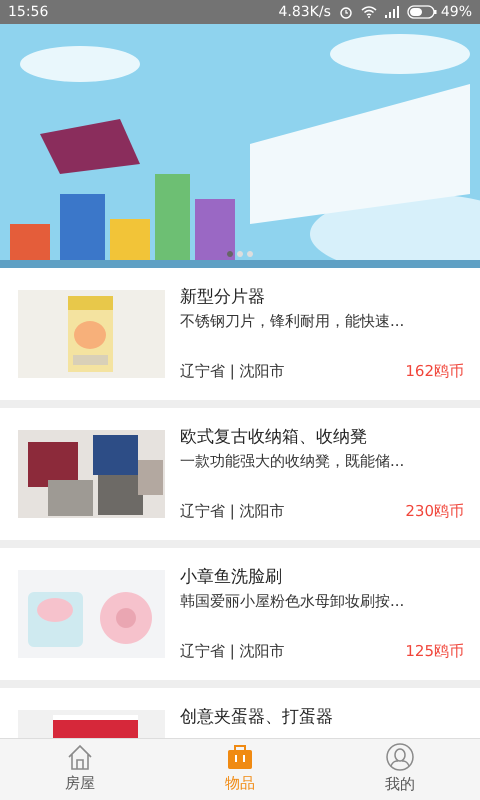 This screenshot has height=800, width=480. What do you see at coordinates (257, 717) in the screenshot?
I see `product-title: 创意夹蛋器、打蛋器` at bounding box center [257, 717].